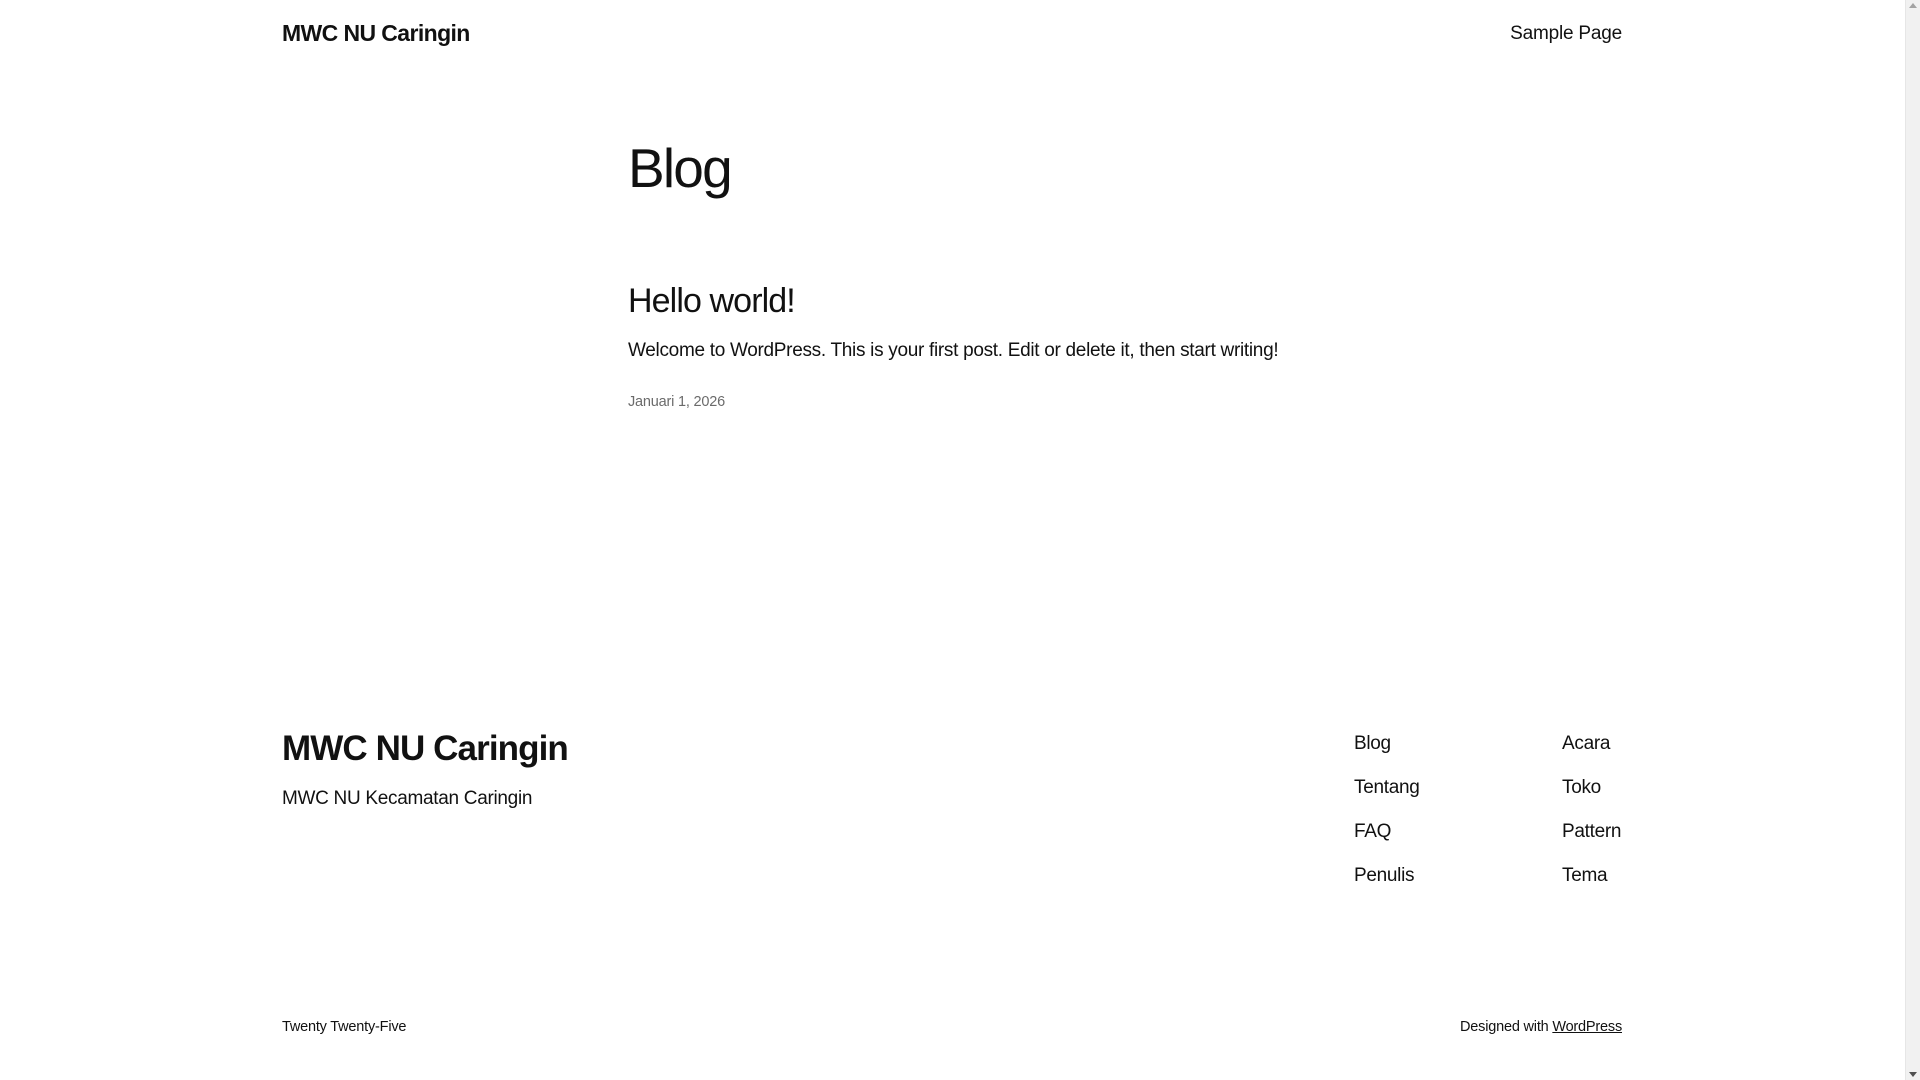 Image resolution: width=1920 pixels, height=1080 pixels. I want to click on site-title-link: MWC NU Caringin, so click(376, 33).